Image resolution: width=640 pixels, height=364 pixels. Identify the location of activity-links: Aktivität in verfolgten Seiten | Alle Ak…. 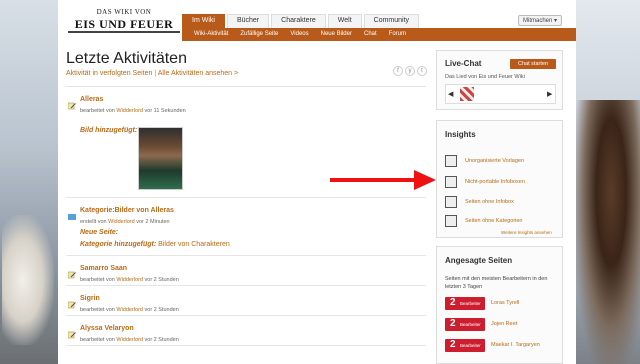
(152, 73).